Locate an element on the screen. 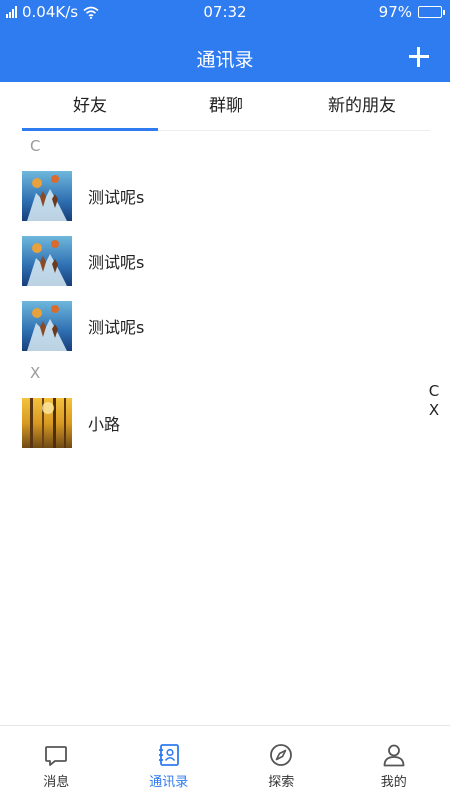  bottom-navigation: 消息 通讯录 探索 我的 is located at coordinates (225, 762).